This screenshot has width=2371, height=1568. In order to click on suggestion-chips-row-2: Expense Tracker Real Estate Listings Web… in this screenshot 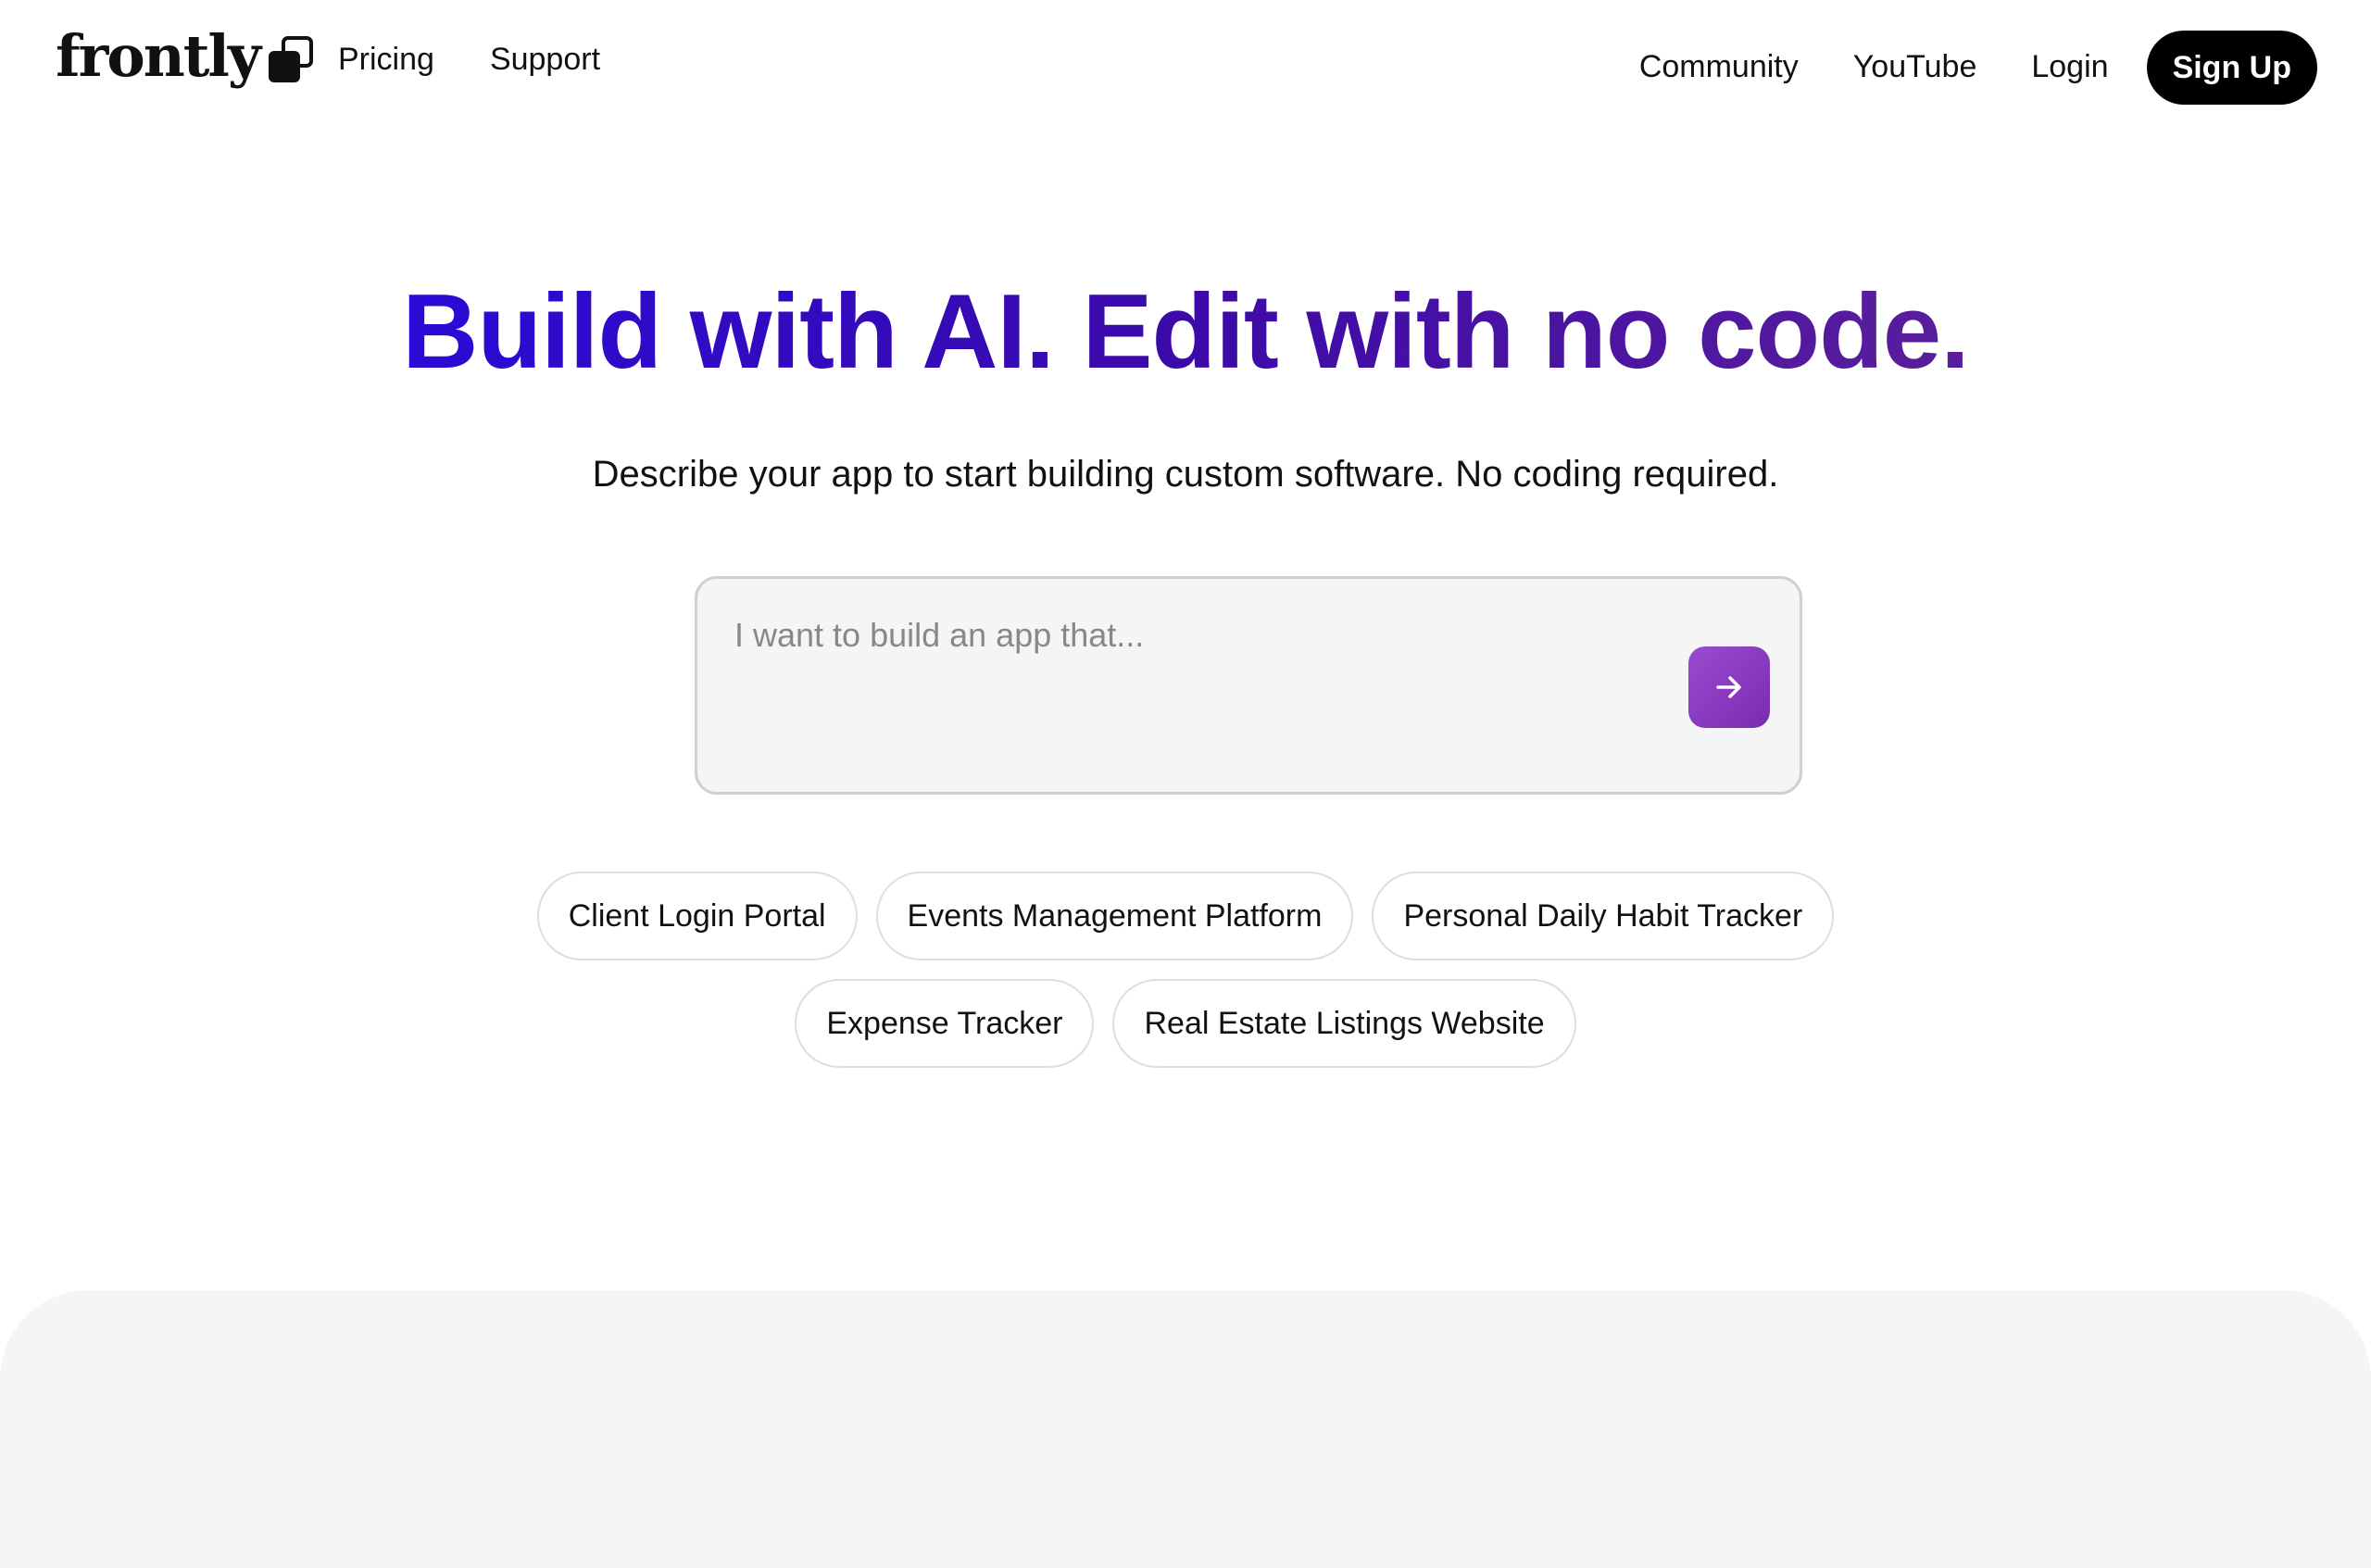, I will do `click(1185, 1024)`.